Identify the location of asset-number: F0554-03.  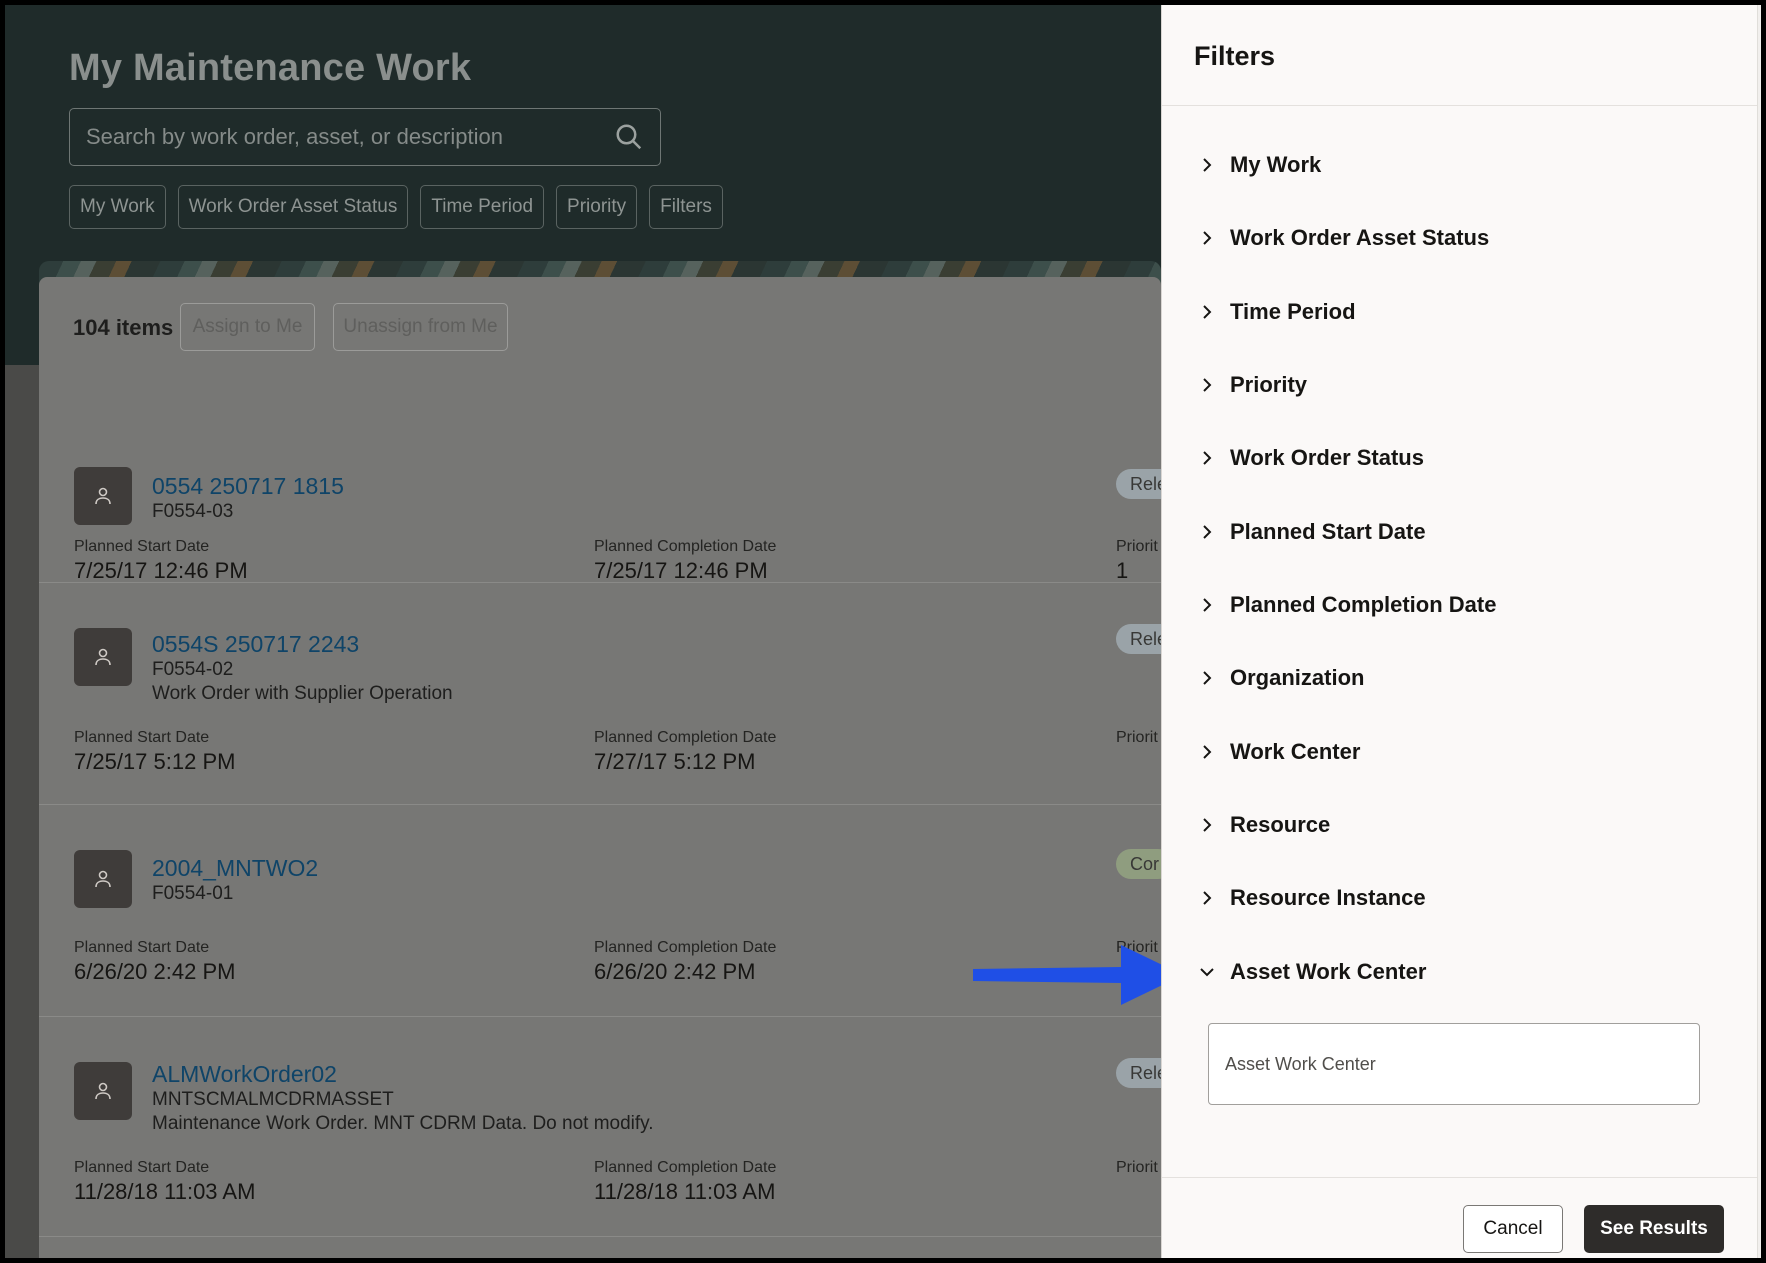
(193, 511).